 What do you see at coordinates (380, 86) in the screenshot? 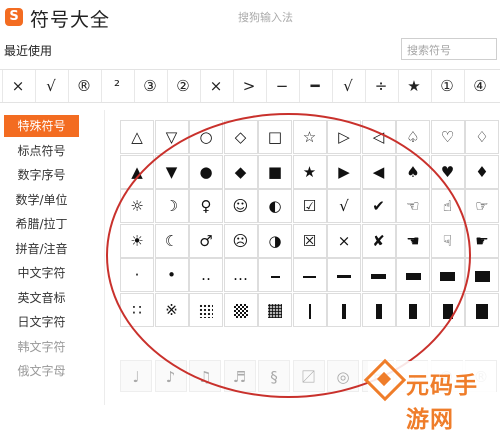
I see `recent-symbol: ÷` at bounding box center [380, 86].